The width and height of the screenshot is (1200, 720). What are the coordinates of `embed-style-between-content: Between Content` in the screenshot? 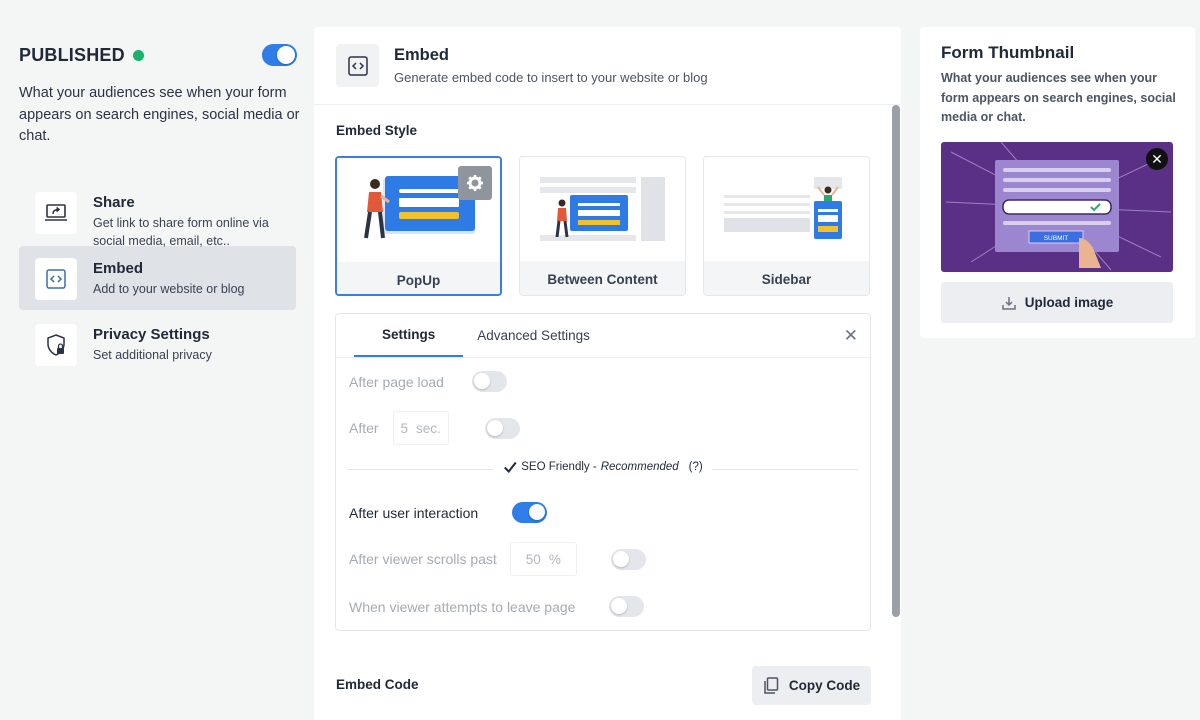 It's located at (602, 226).